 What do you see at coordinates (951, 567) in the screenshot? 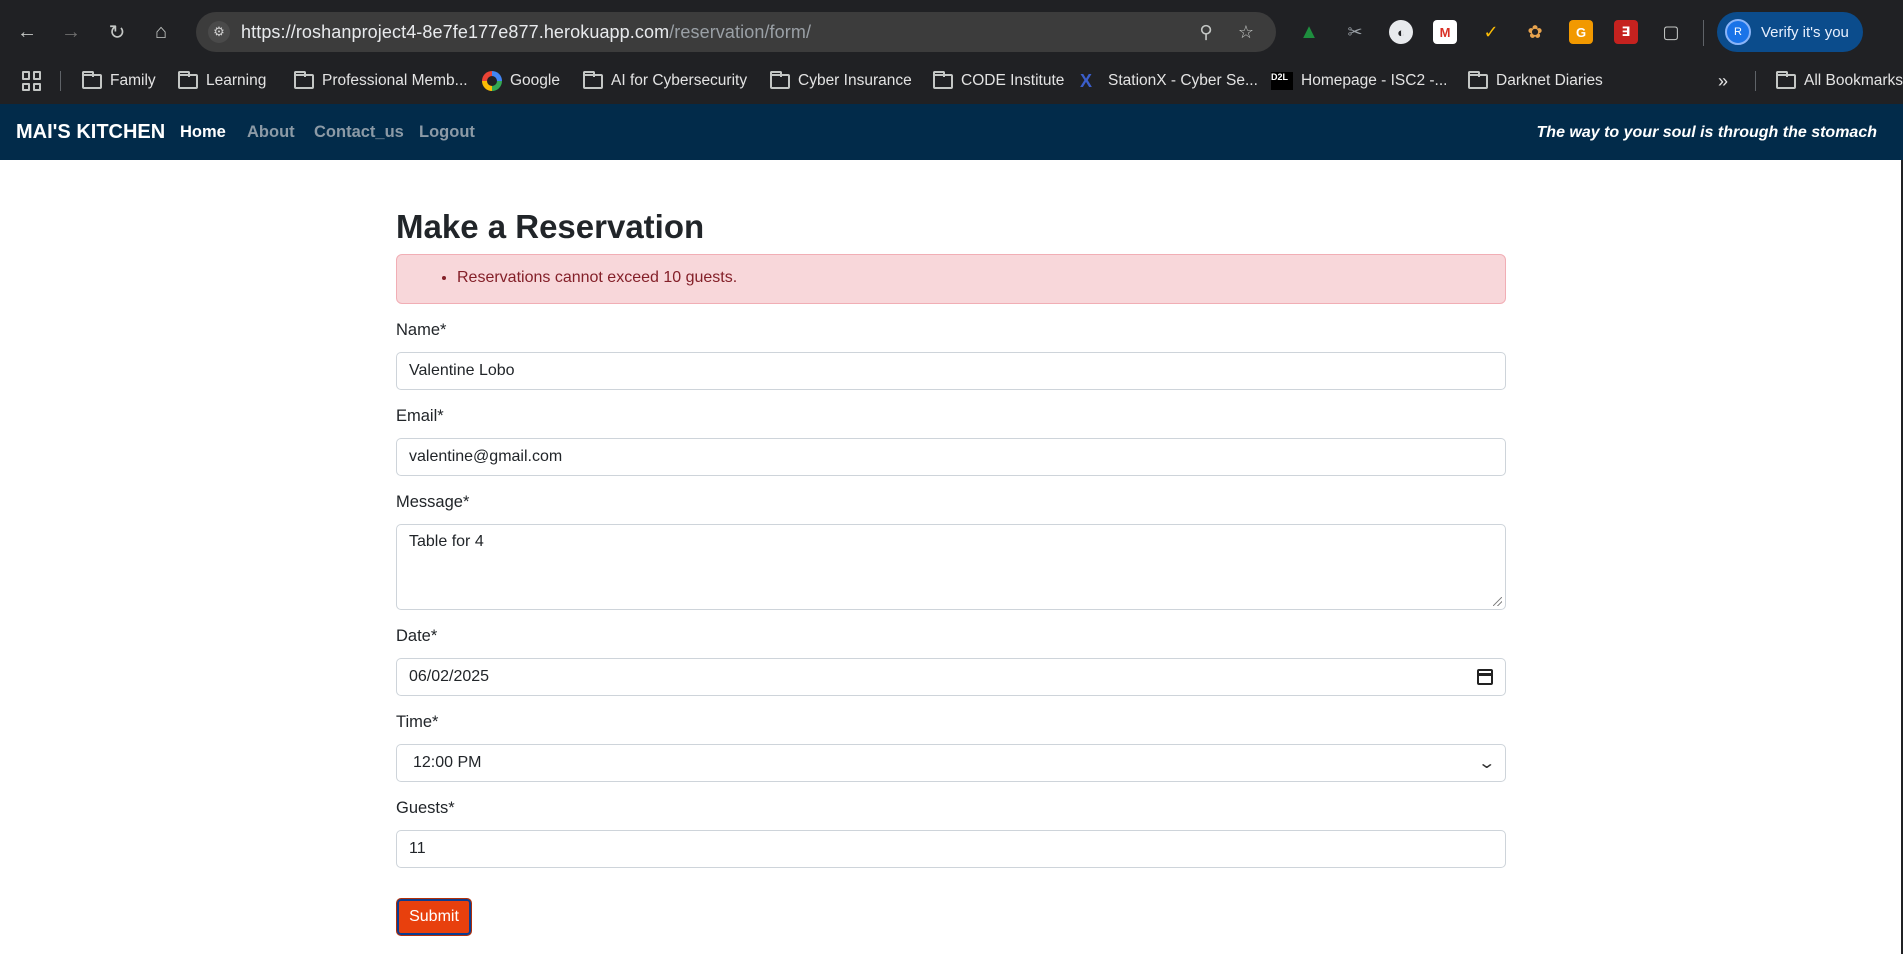
I see `message-textarea: Table for 4` at bounding box center [951, 567].